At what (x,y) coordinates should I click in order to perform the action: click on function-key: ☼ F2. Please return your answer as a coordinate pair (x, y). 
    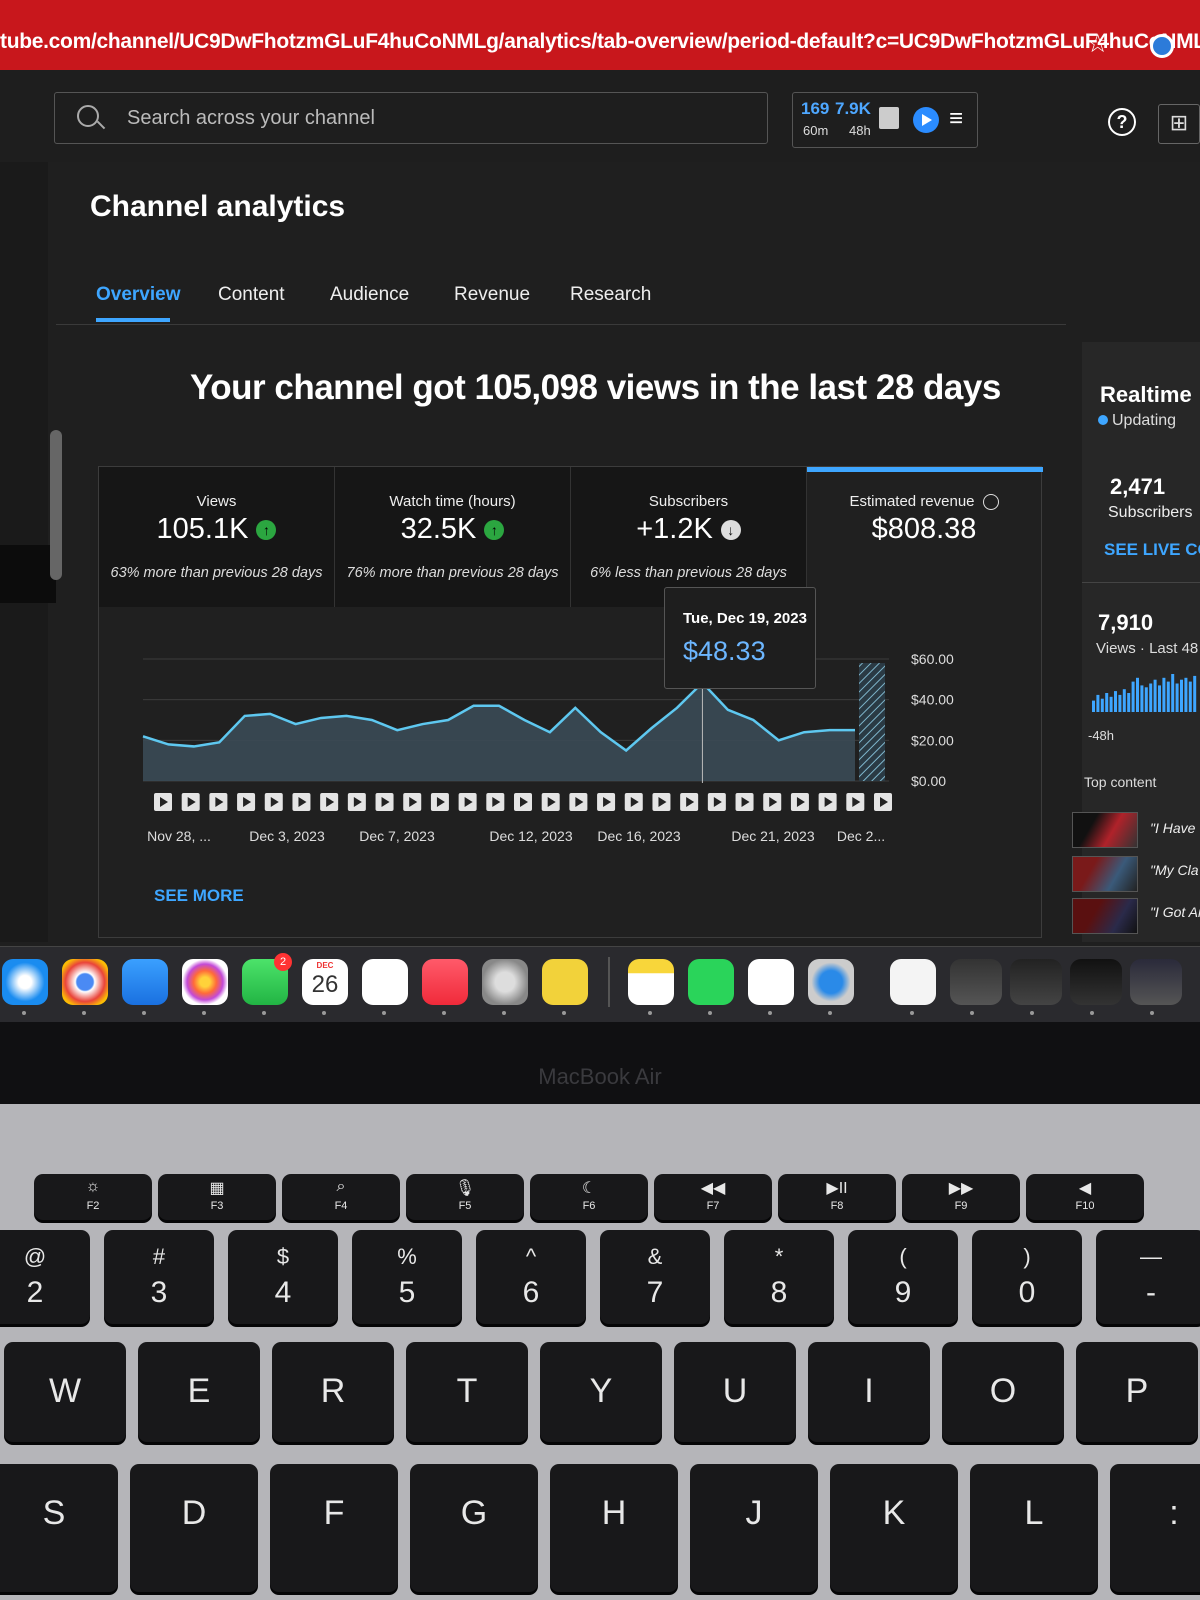
    Looking at the image, I should click on (93, 1197).